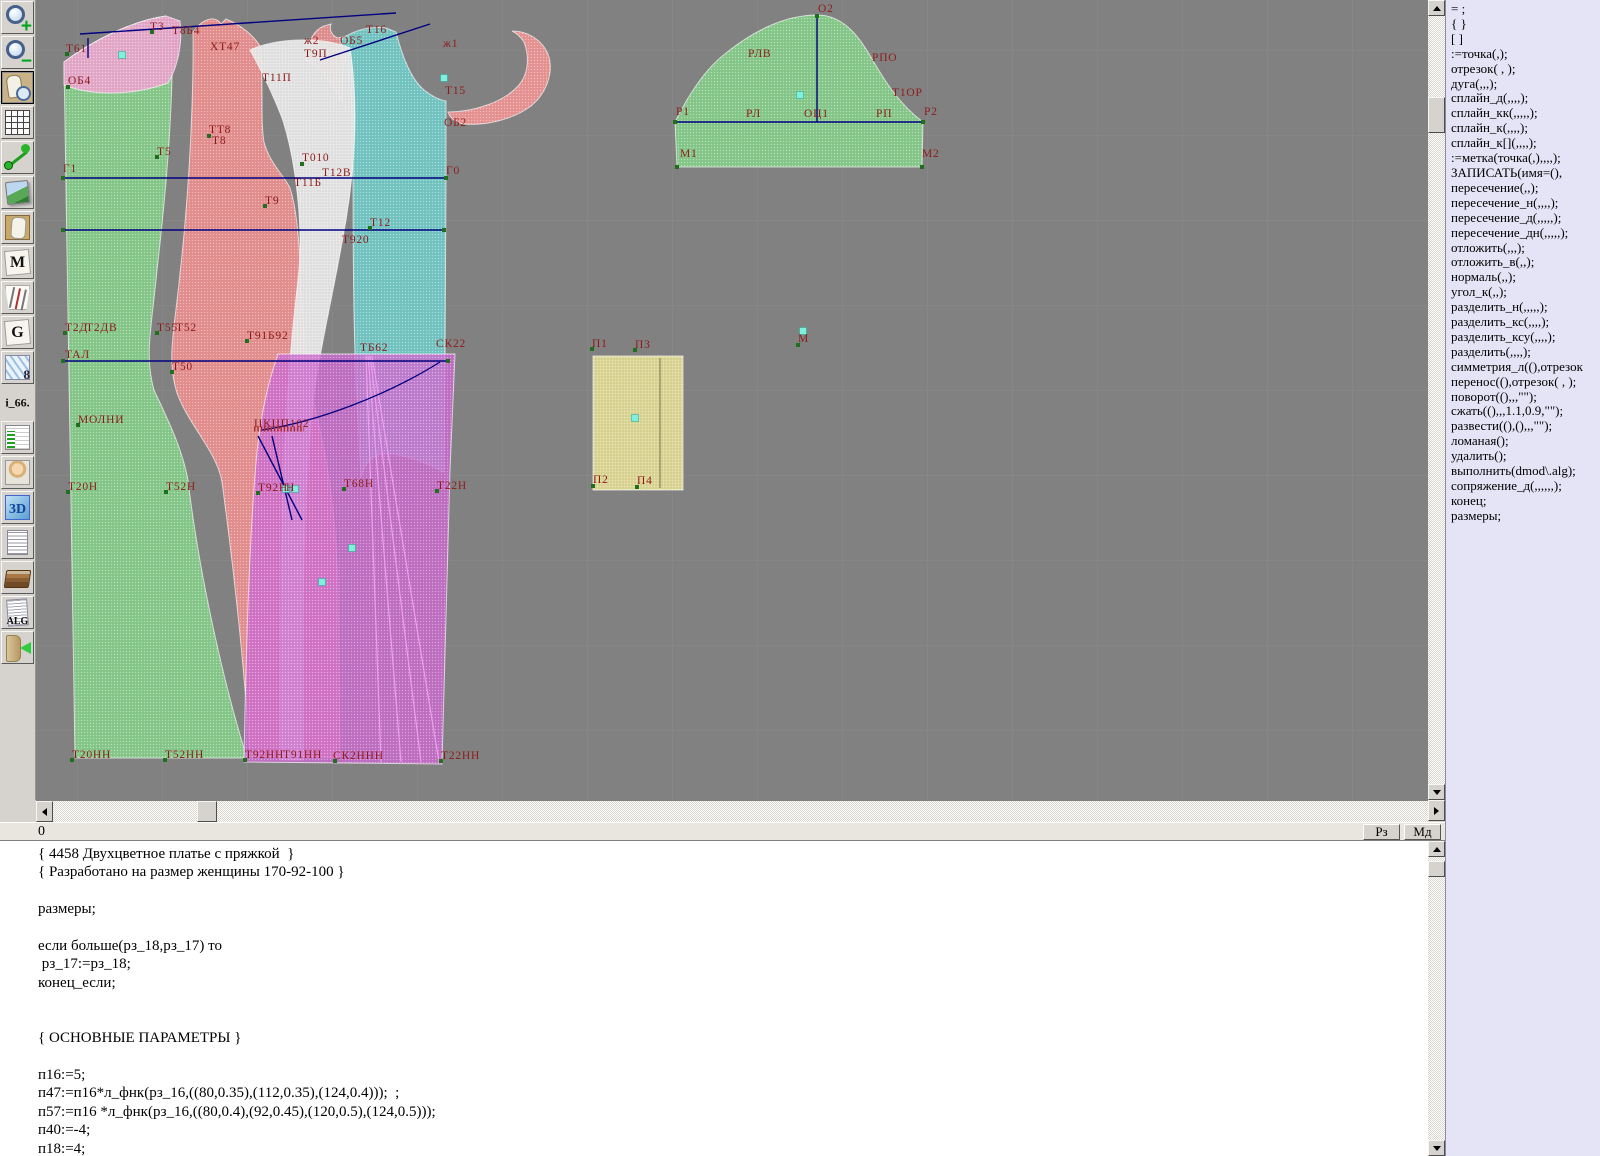 The width and height of the screenshot is (1600, 1156). Describe the element at coordinates (1422, 831) in the screenshot. I see `md-button: Мд` at that location.